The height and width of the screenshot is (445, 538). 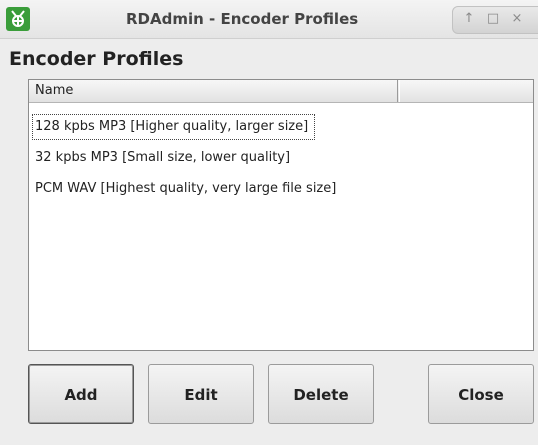 I want to click on window-controls: ↑ □ ×, so click(x=495, y=20).